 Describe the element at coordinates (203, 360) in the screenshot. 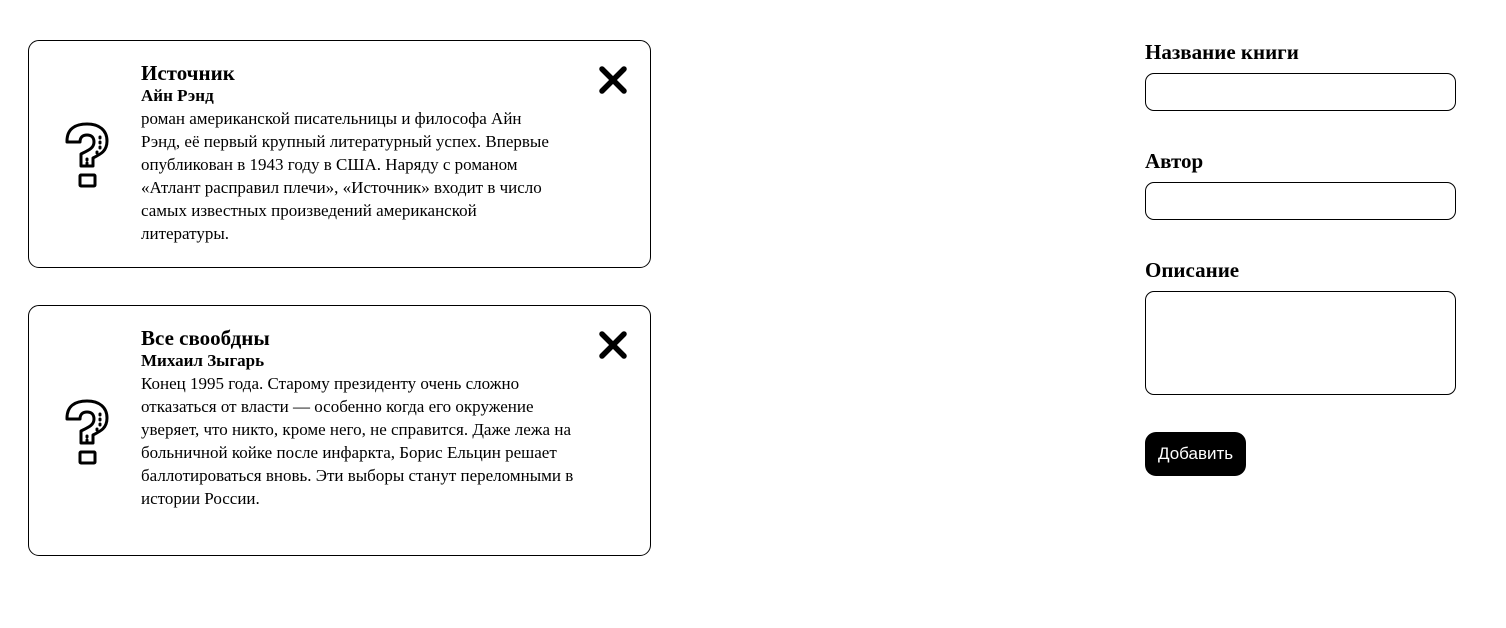

I see `book-author: Михаил Зыгарь` at that location.